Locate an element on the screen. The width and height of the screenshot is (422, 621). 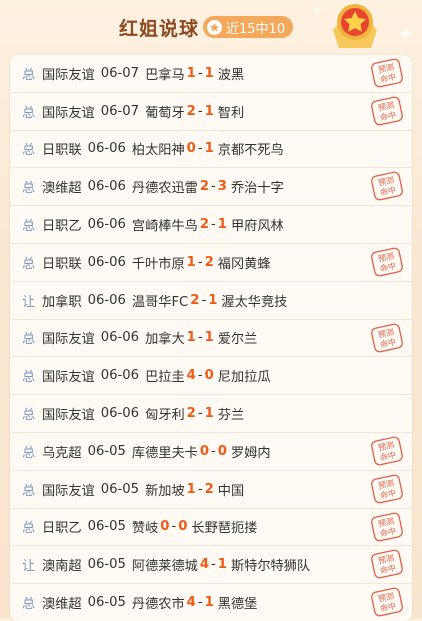
list-item: 总国际友谊 06-06 巴拉圭 4-0 尼加拉瓜 is located at coordinates (211, 376).